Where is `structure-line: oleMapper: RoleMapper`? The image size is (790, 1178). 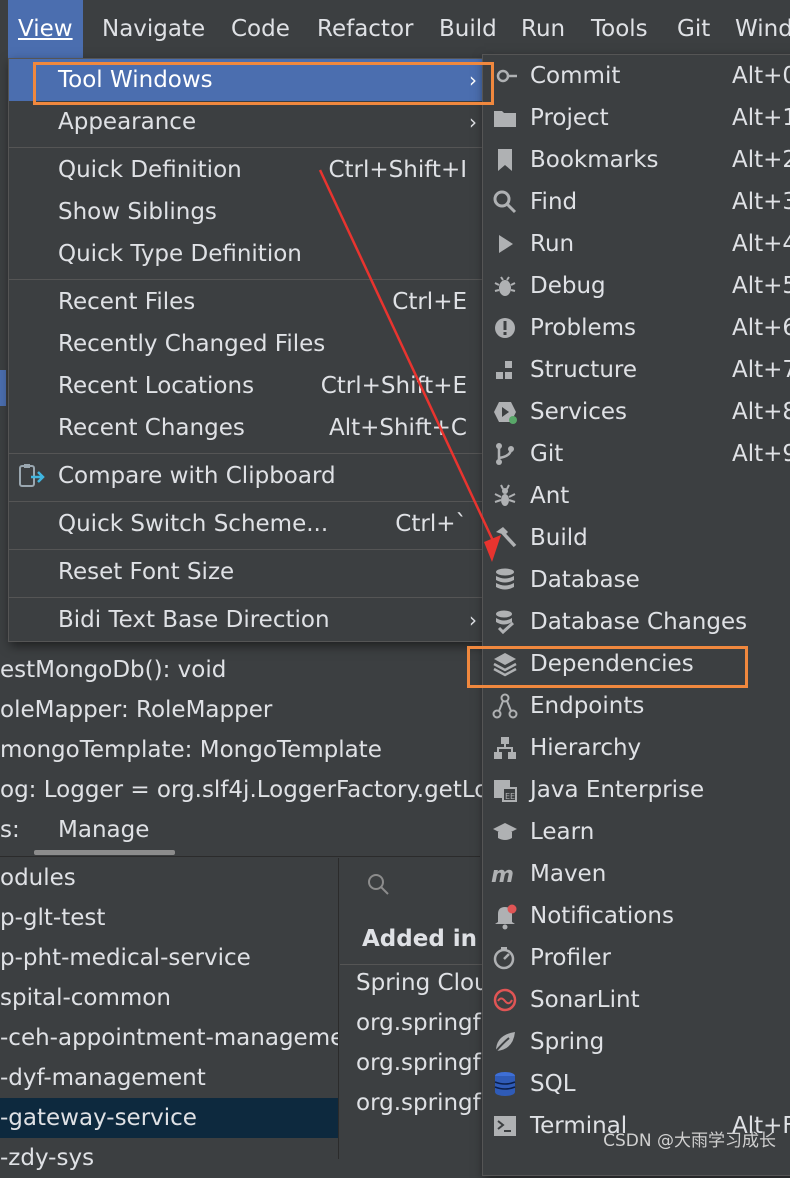 structure-line: oleMapper: RoleMapper is located at coordinates (136, 710).